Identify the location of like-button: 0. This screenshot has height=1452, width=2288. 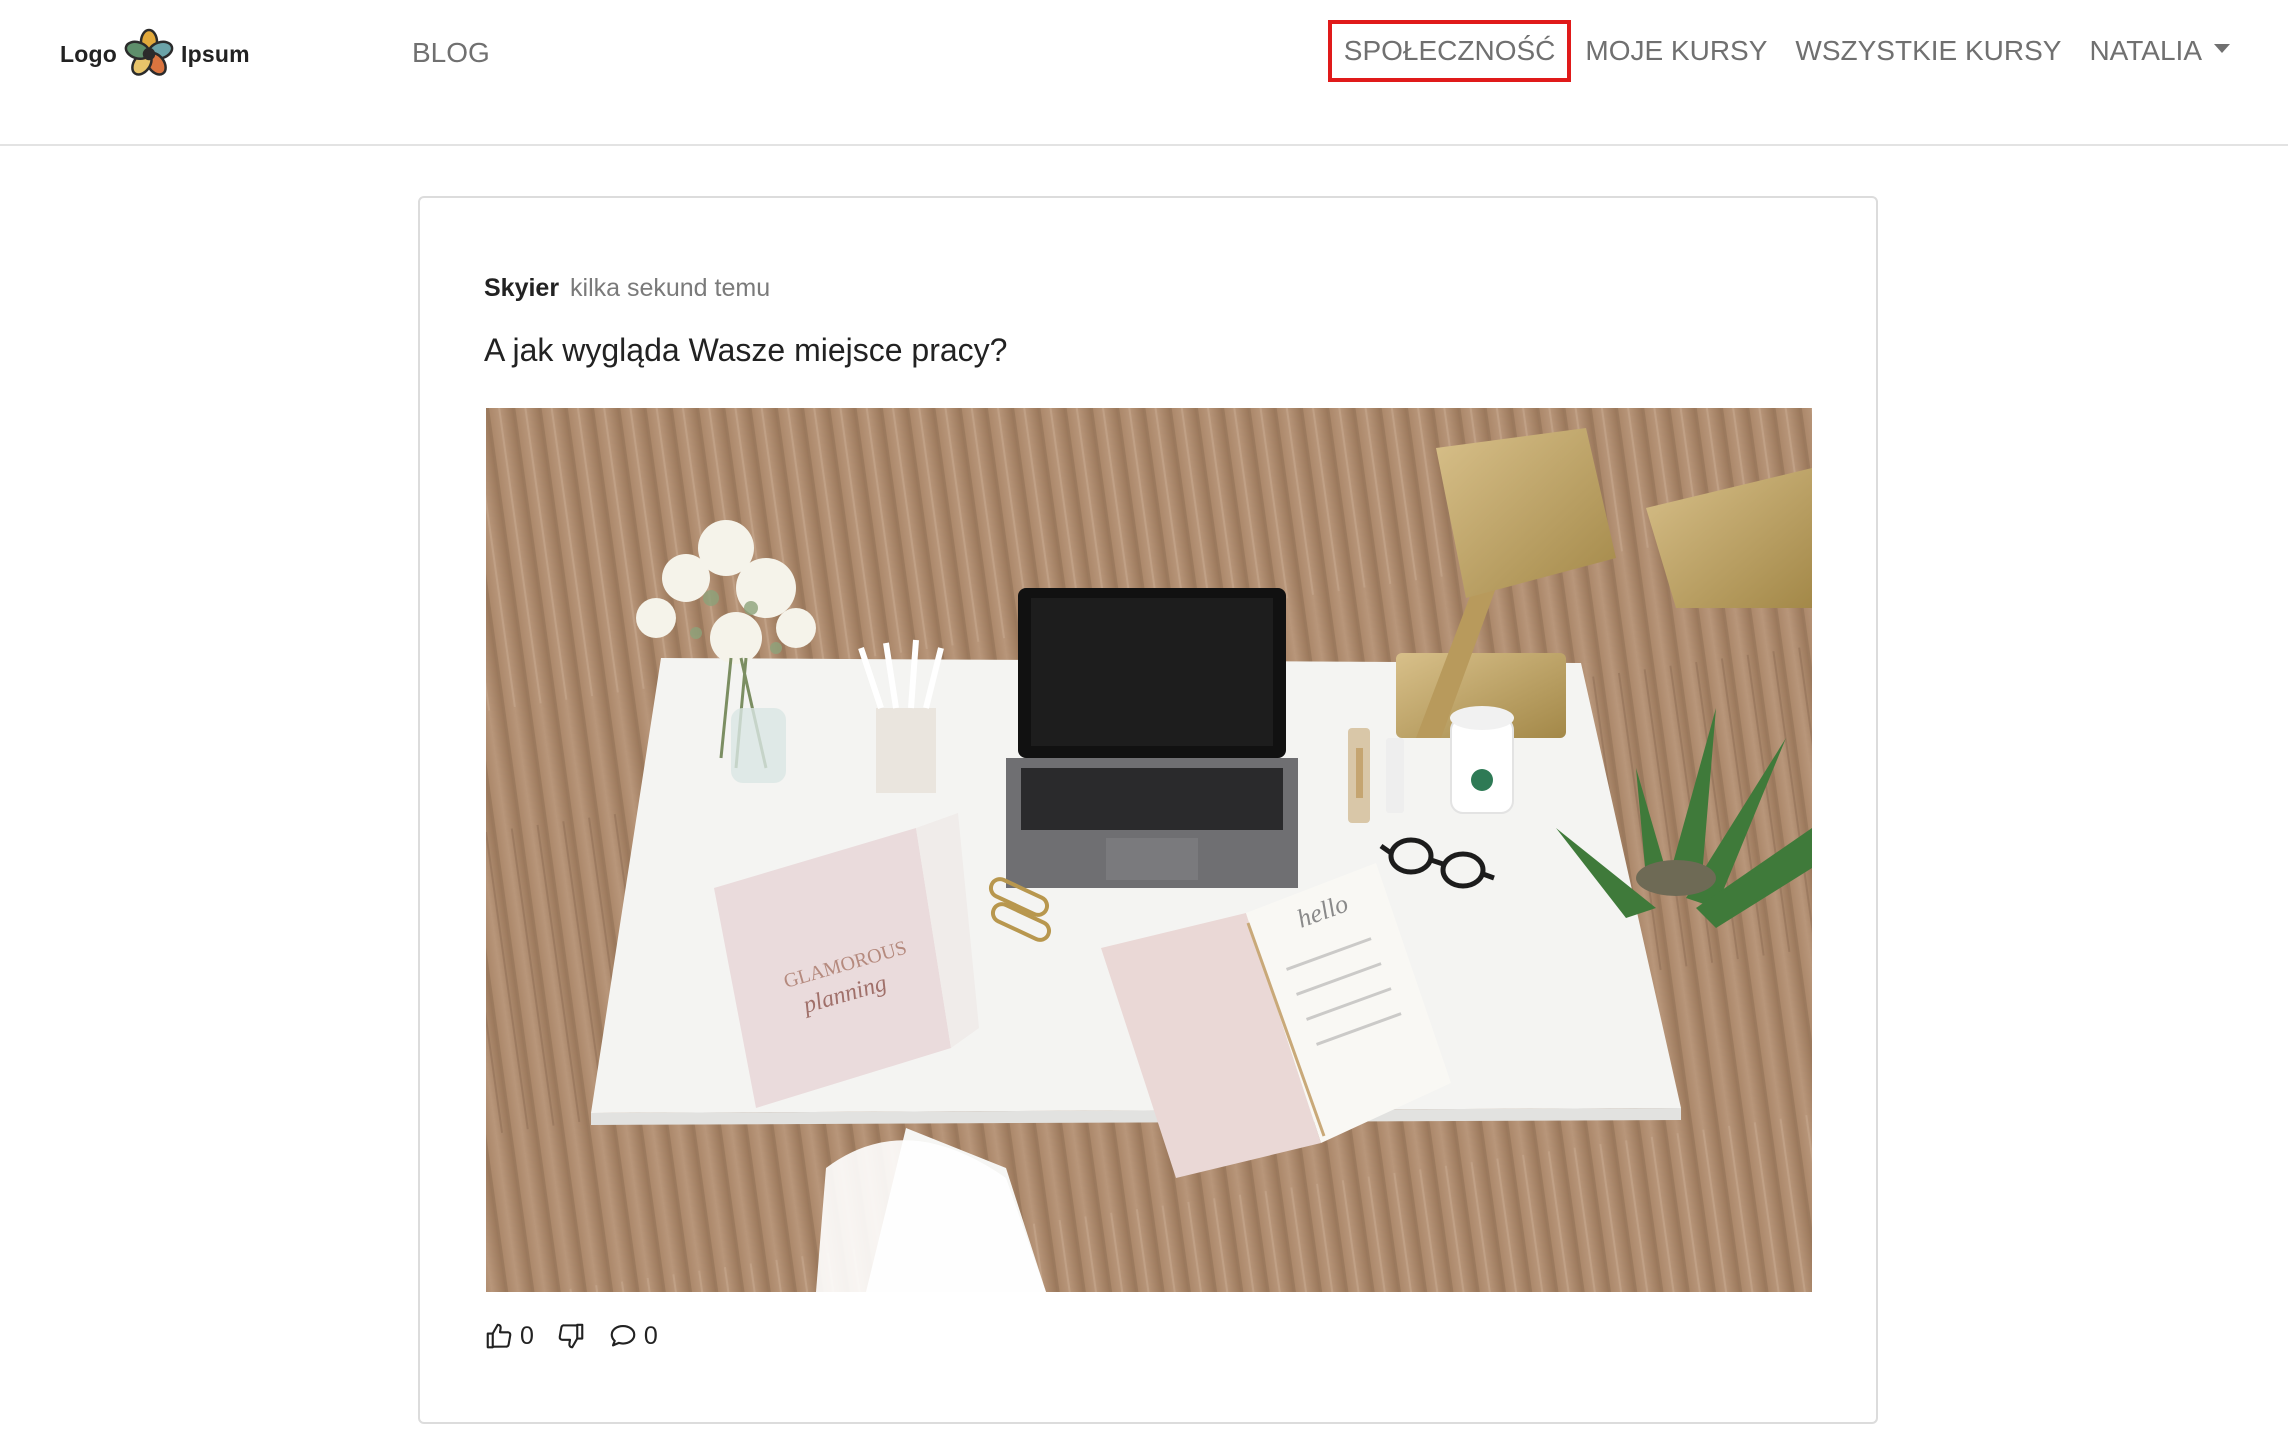
(509, 1336).